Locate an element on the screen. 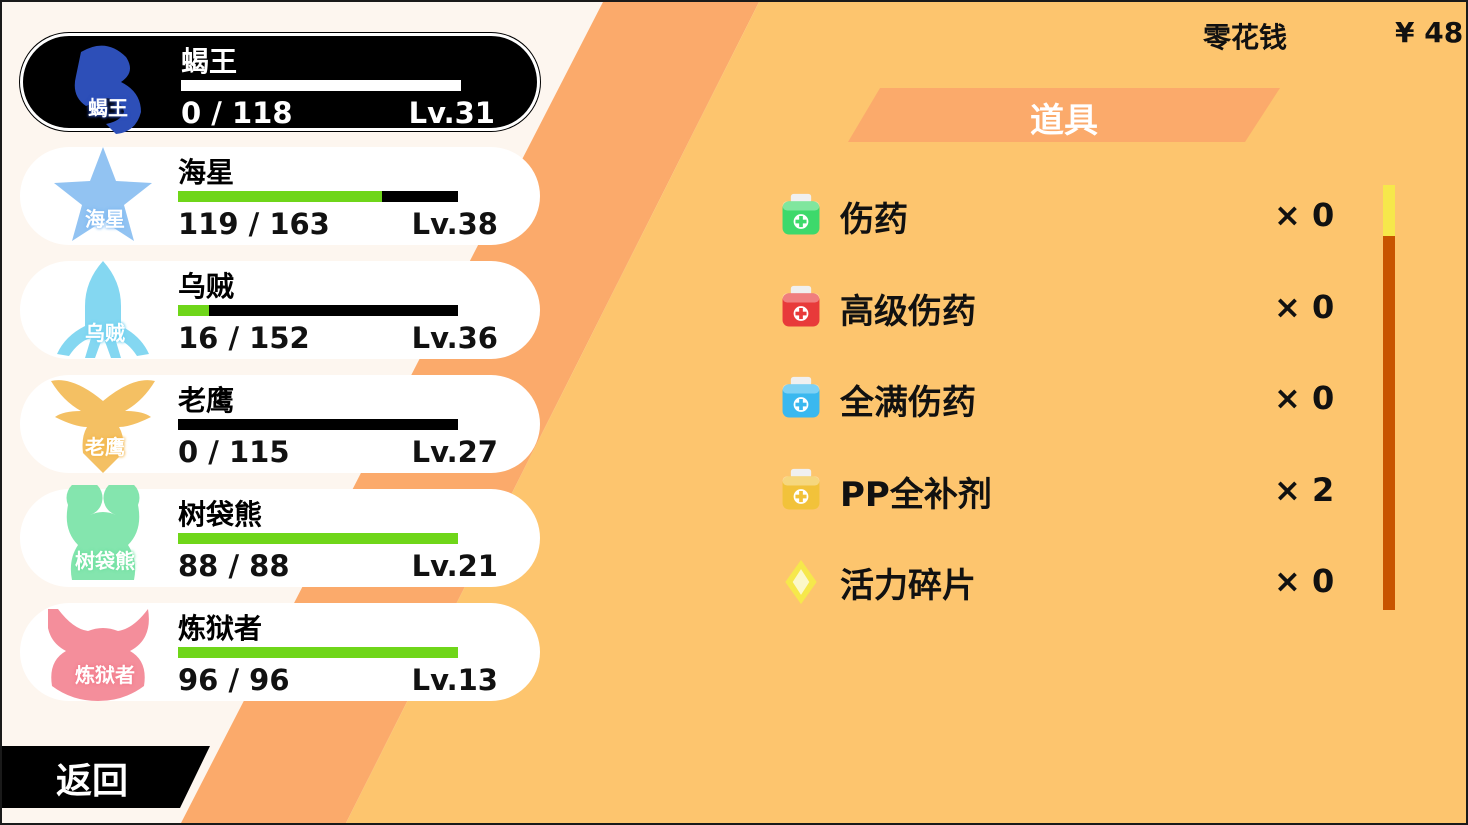  pokemon-name: 老鹰 is located at coordinates (206, 400).